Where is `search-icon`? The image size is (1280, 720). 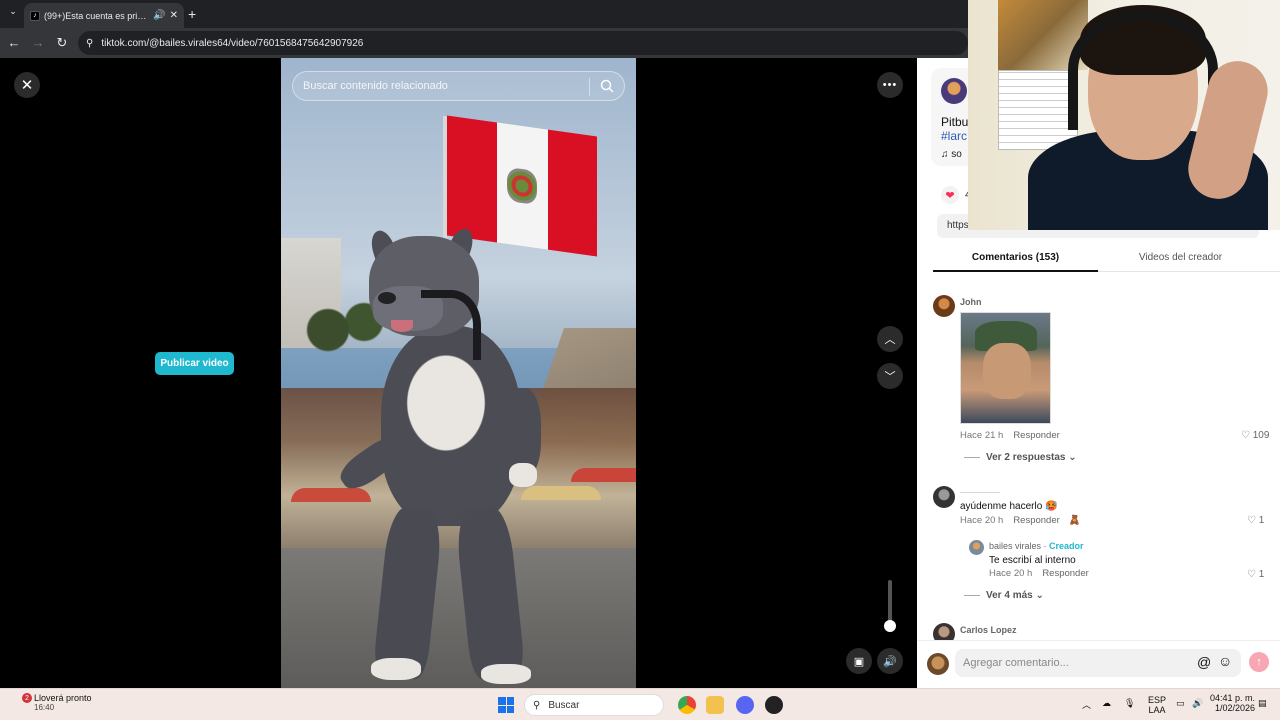 search-icon is located at coordinates (607, 86).